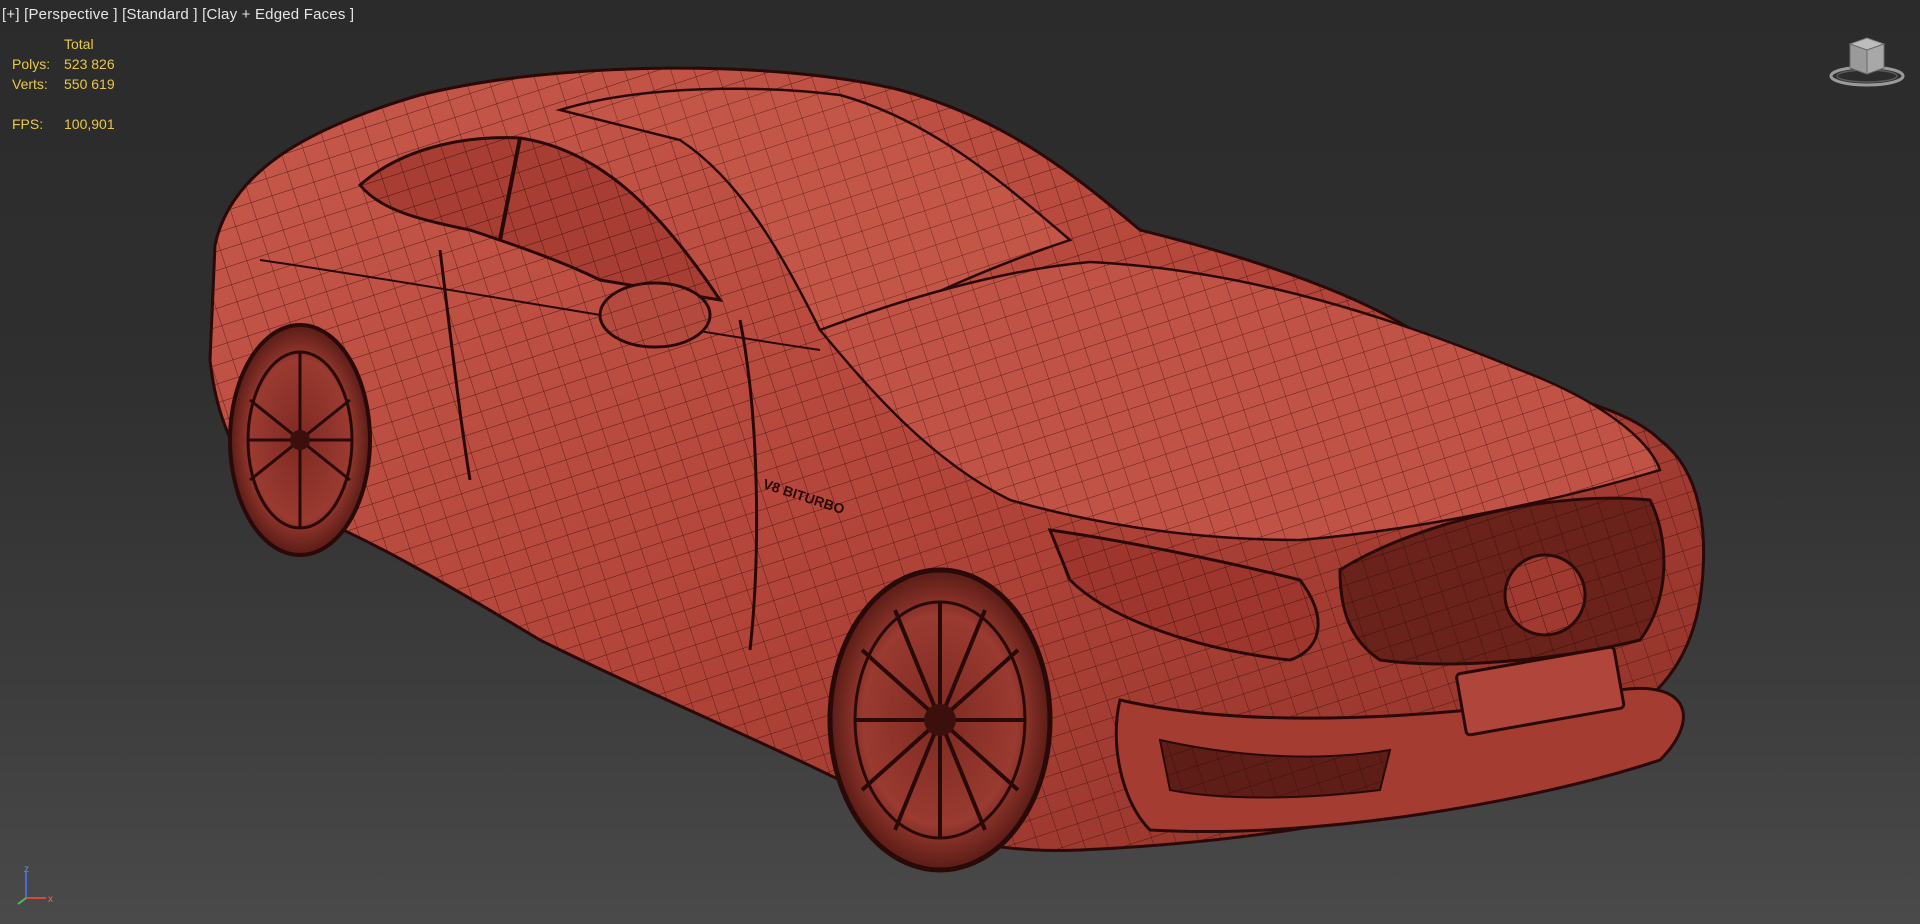 This screenshot has width=1920, height=924. Describe the element at coordinates (26, 870) in the screenshot. I see `axis-z-label: z` at that location.